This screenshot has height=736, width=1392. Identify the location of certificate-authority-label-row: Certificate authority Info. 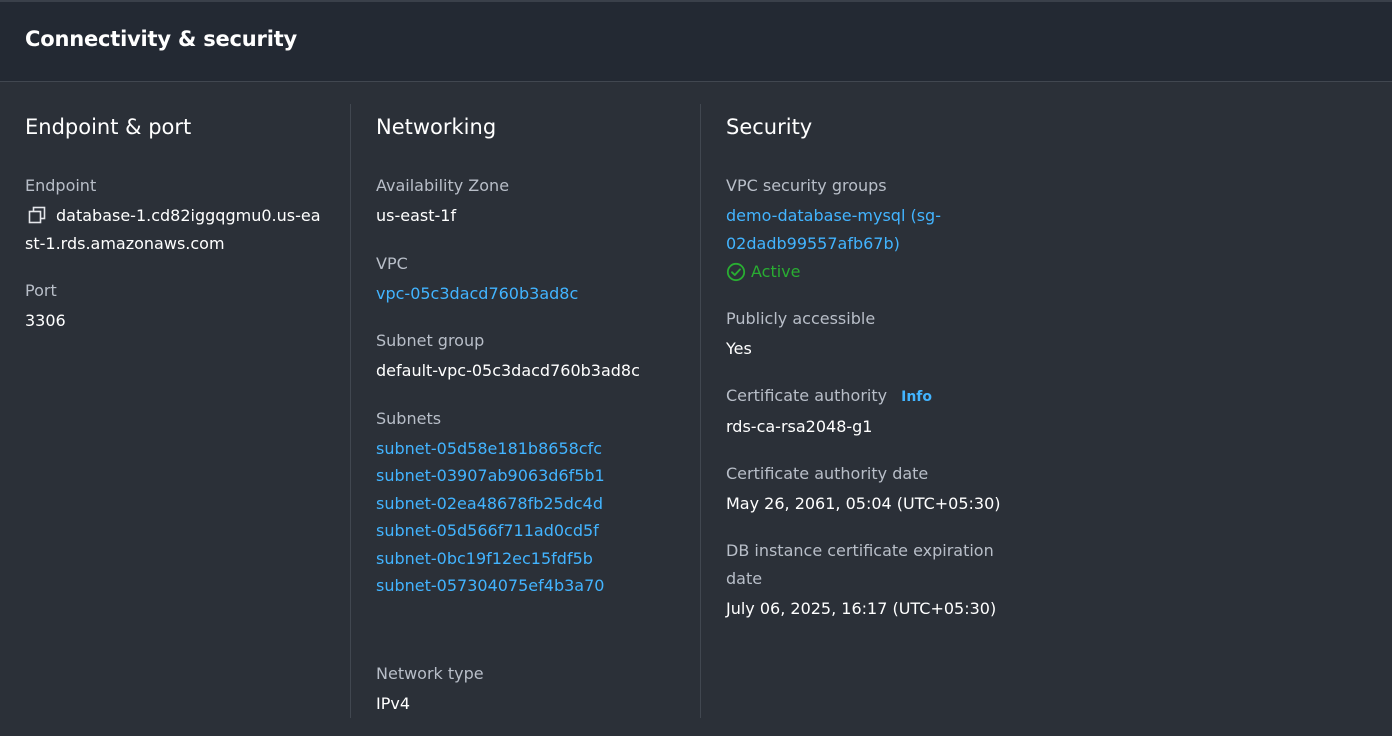
(829, 396).